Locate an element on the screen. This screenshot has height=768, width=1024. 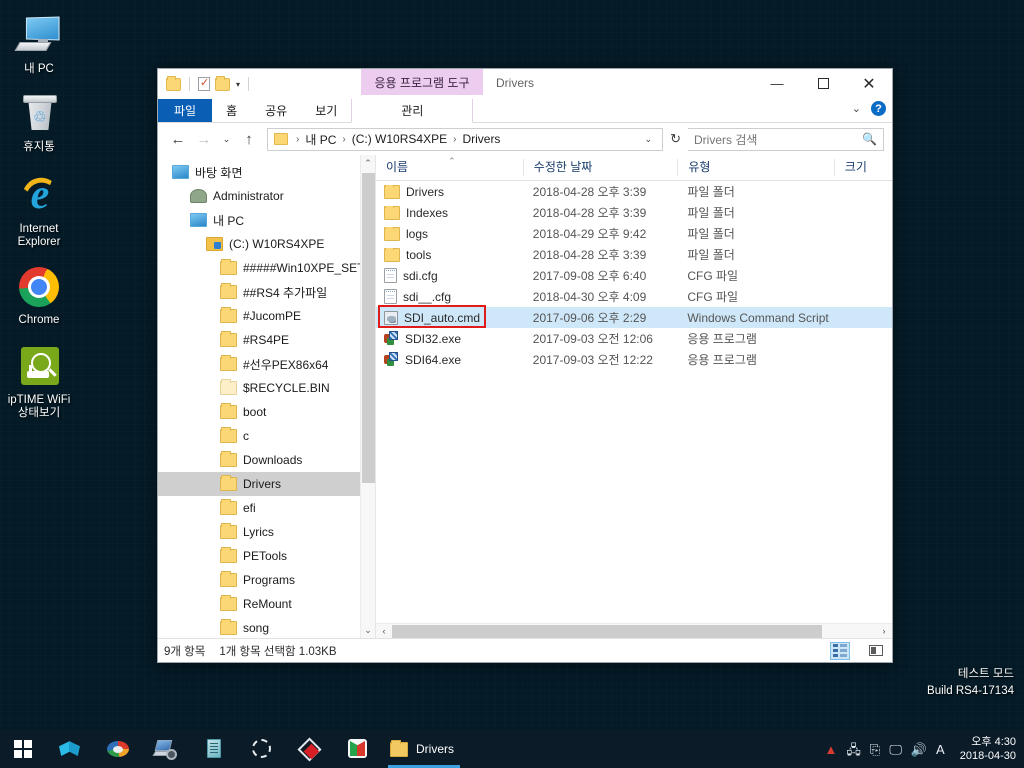
tree-item-drive-c: (C:) W10RS4XPE is located at coordinates (266, 244).